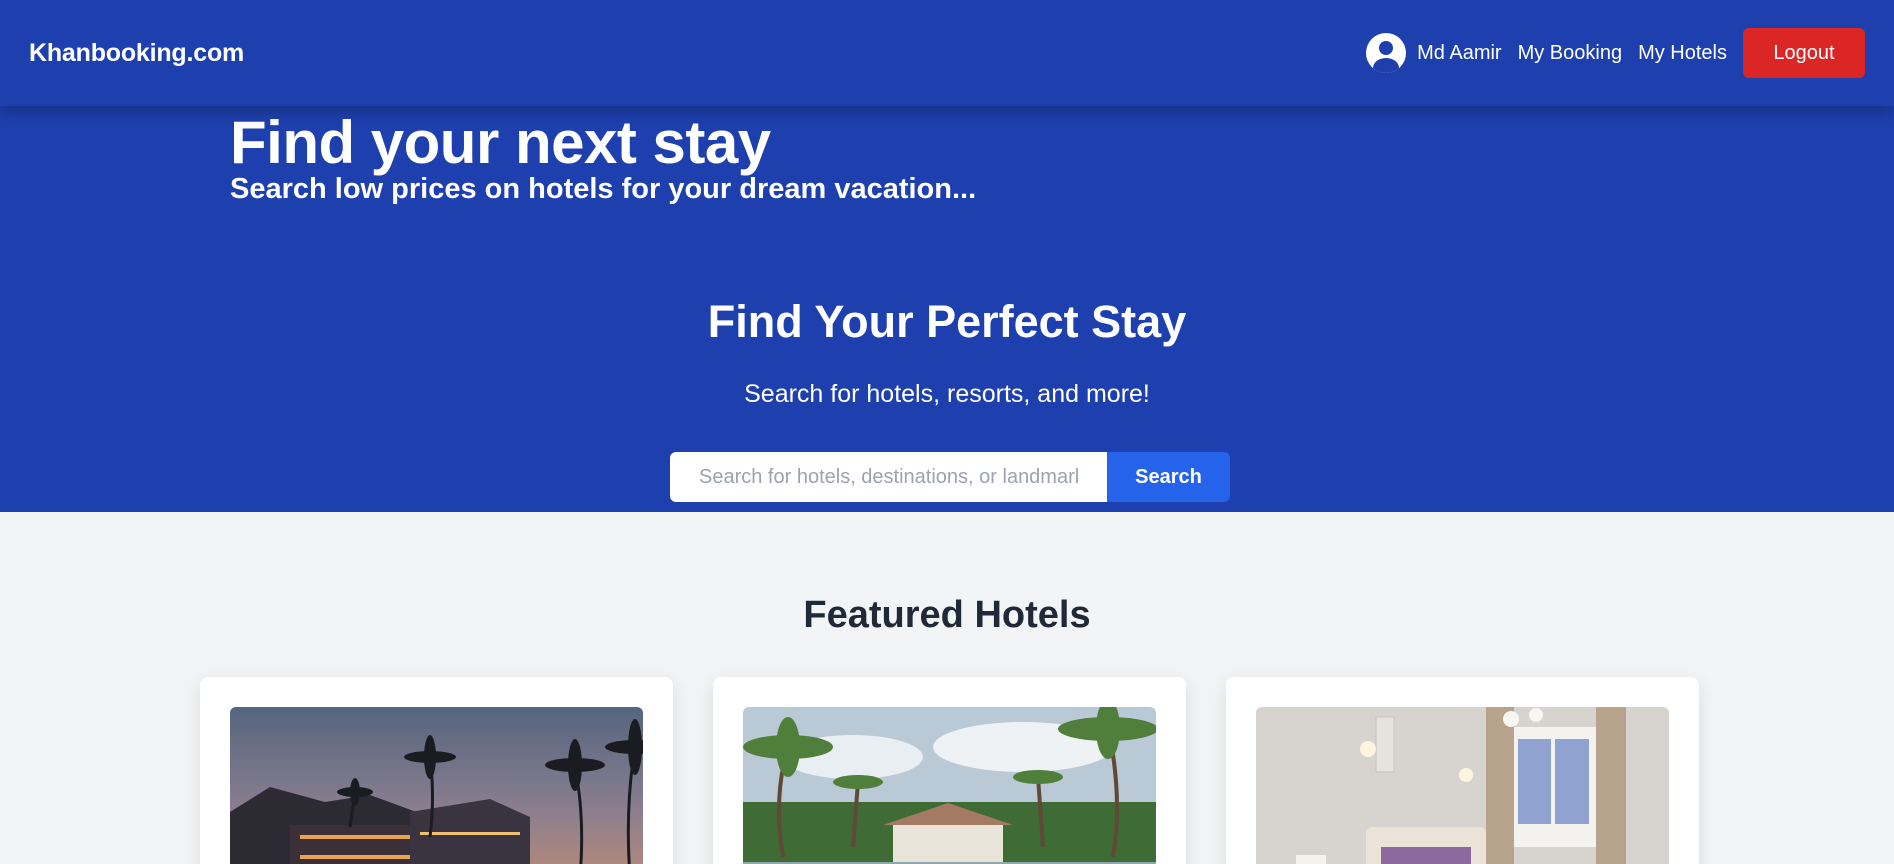  I want to click on nav-links: Md Aamir My Booking My Hotels Logout, so click(1615, 53).